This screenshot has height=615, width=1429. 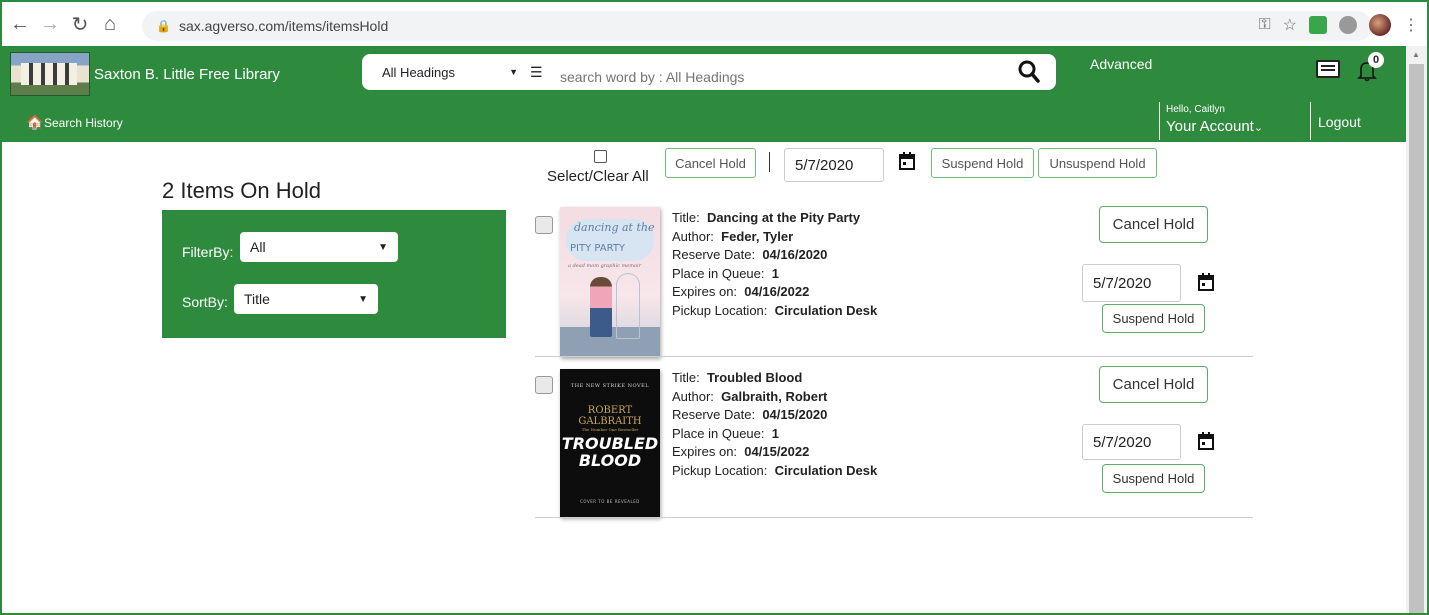 What do you see at coordinates (283, 26) in the screenshot?
I see `url-text: sax.agverso.com/items/itemsHold` at bounding box center [283, 26].